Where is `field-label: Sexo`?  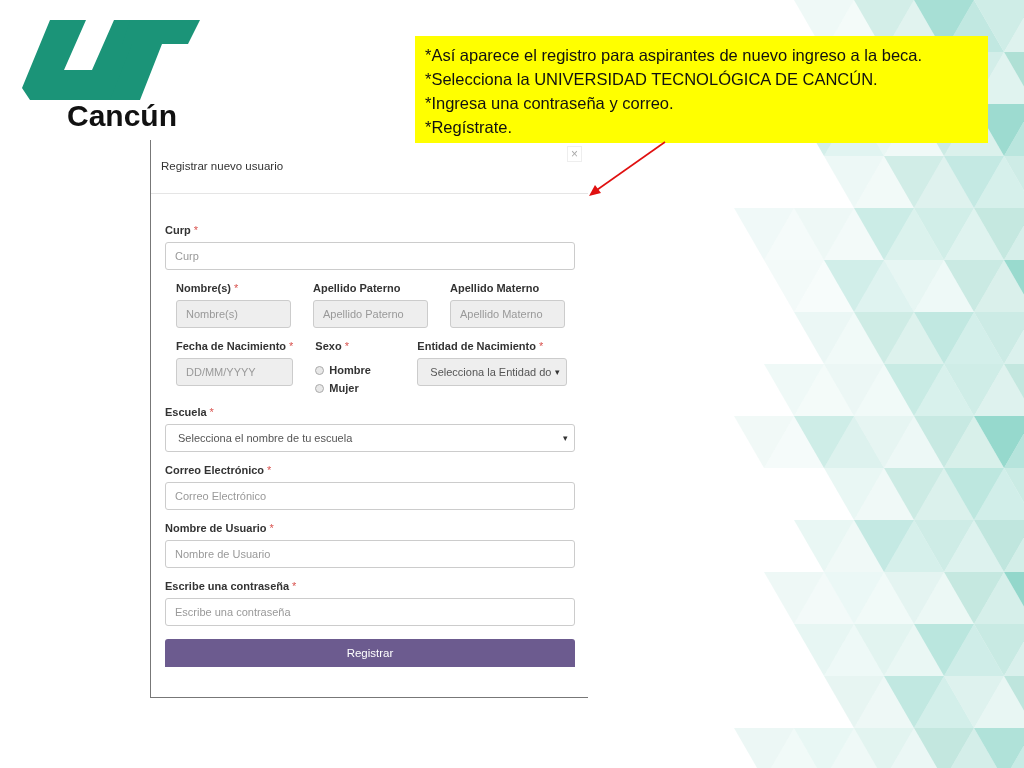 field-label: Sexo is located at coordinates (328, 346).